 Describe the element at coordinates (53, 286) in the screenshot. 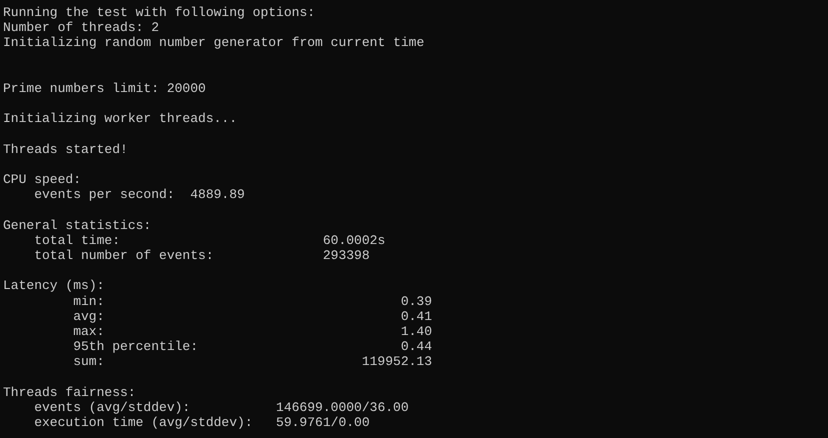

I see `terminal-text: Latency (ms):` at that location.